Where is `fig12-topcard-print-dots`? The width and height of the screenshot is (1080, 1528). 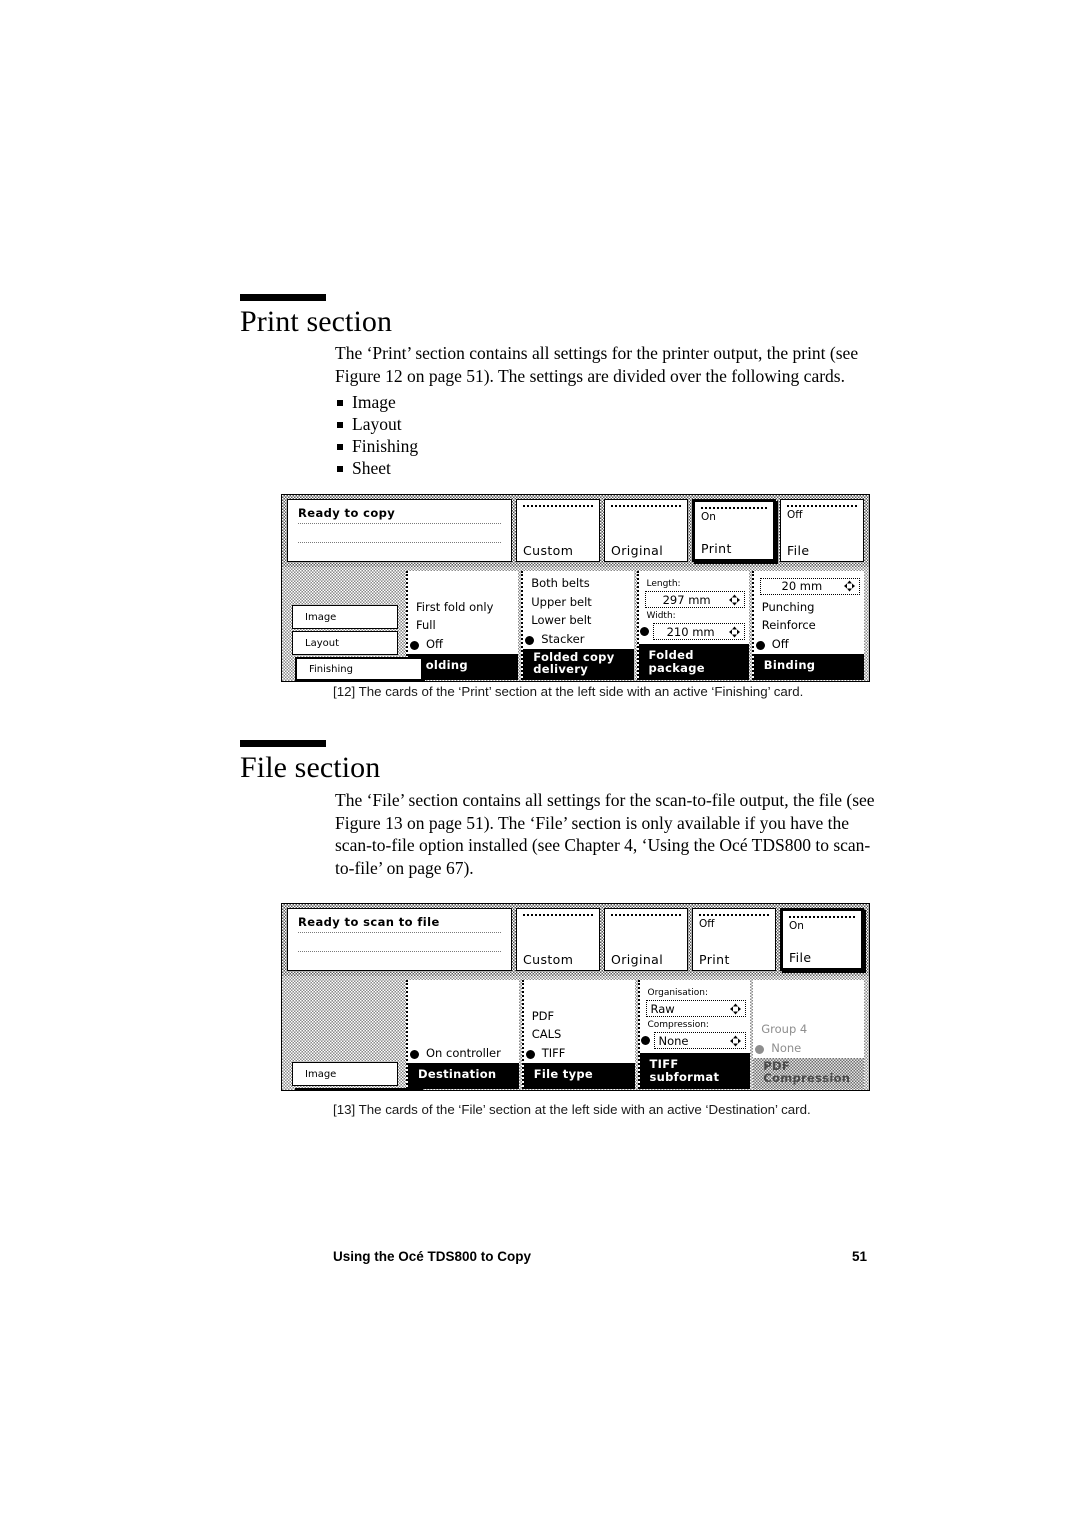
fig12-topcard-print-dots is located at coordinates (734, 508).